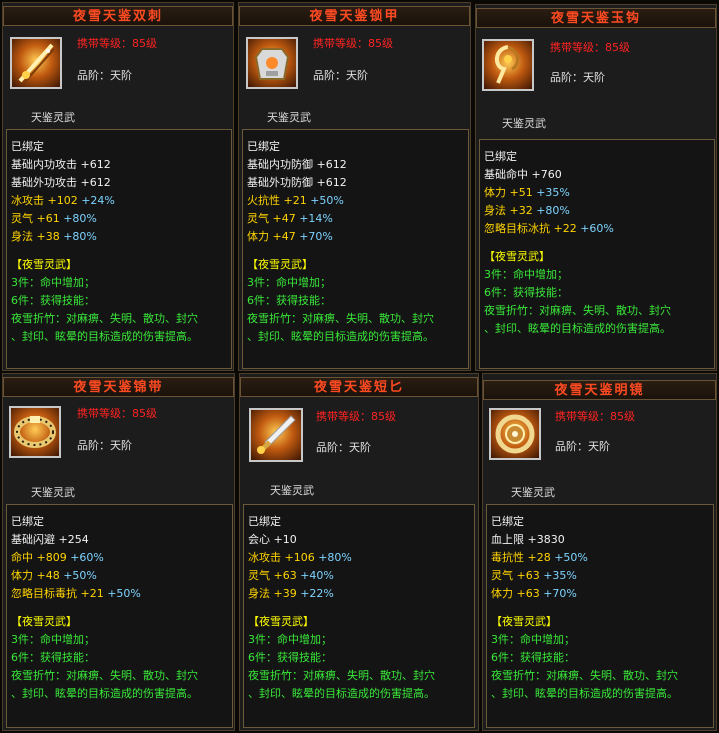 The width and height of the screenshot is (719, 733). Describe the element at coordinates (596, 18) in the screenshot. I see `item-title: 夜雪天鉴玉钩` at that location.